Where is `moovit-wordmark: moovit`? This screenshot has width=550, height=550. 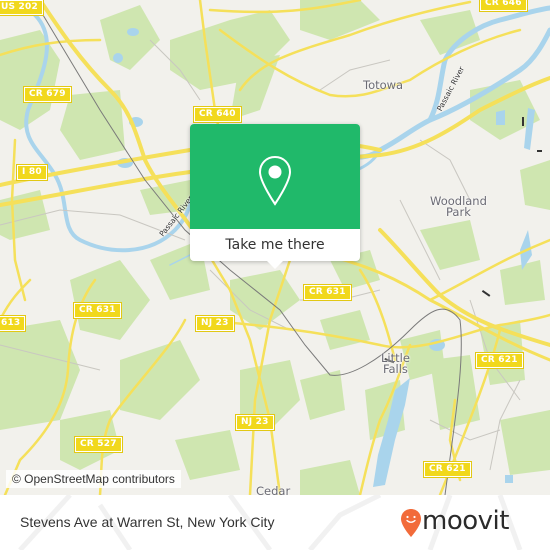
moovit-wordmark: moovit is located at coordinates (465, 521).